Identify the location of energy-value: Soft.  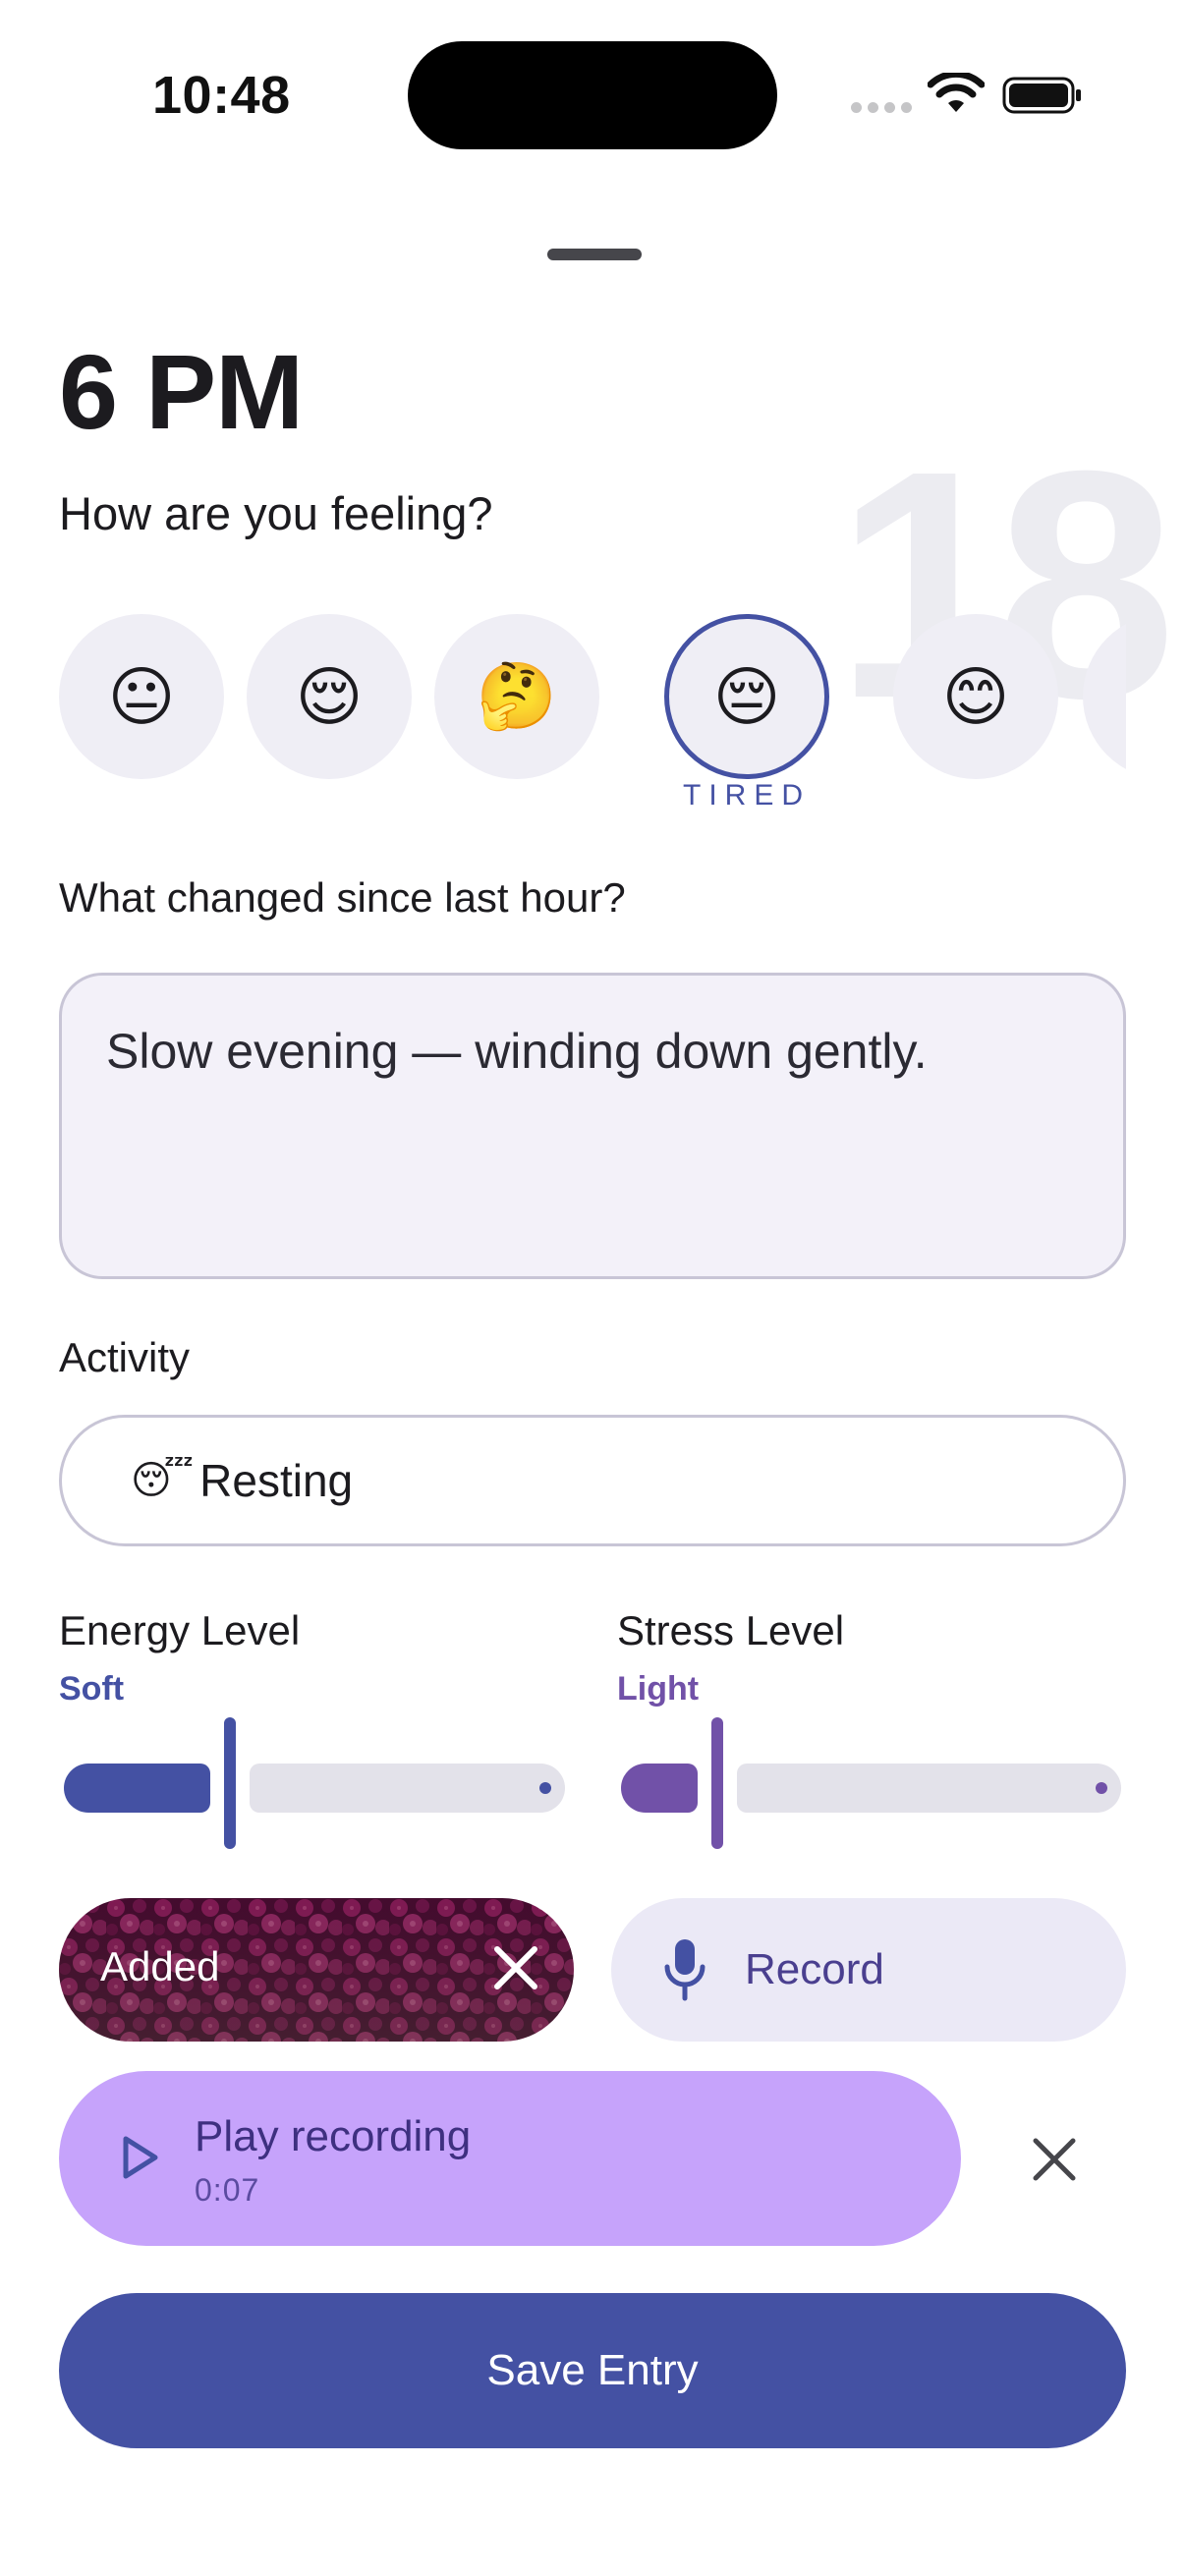
(92, 1689).